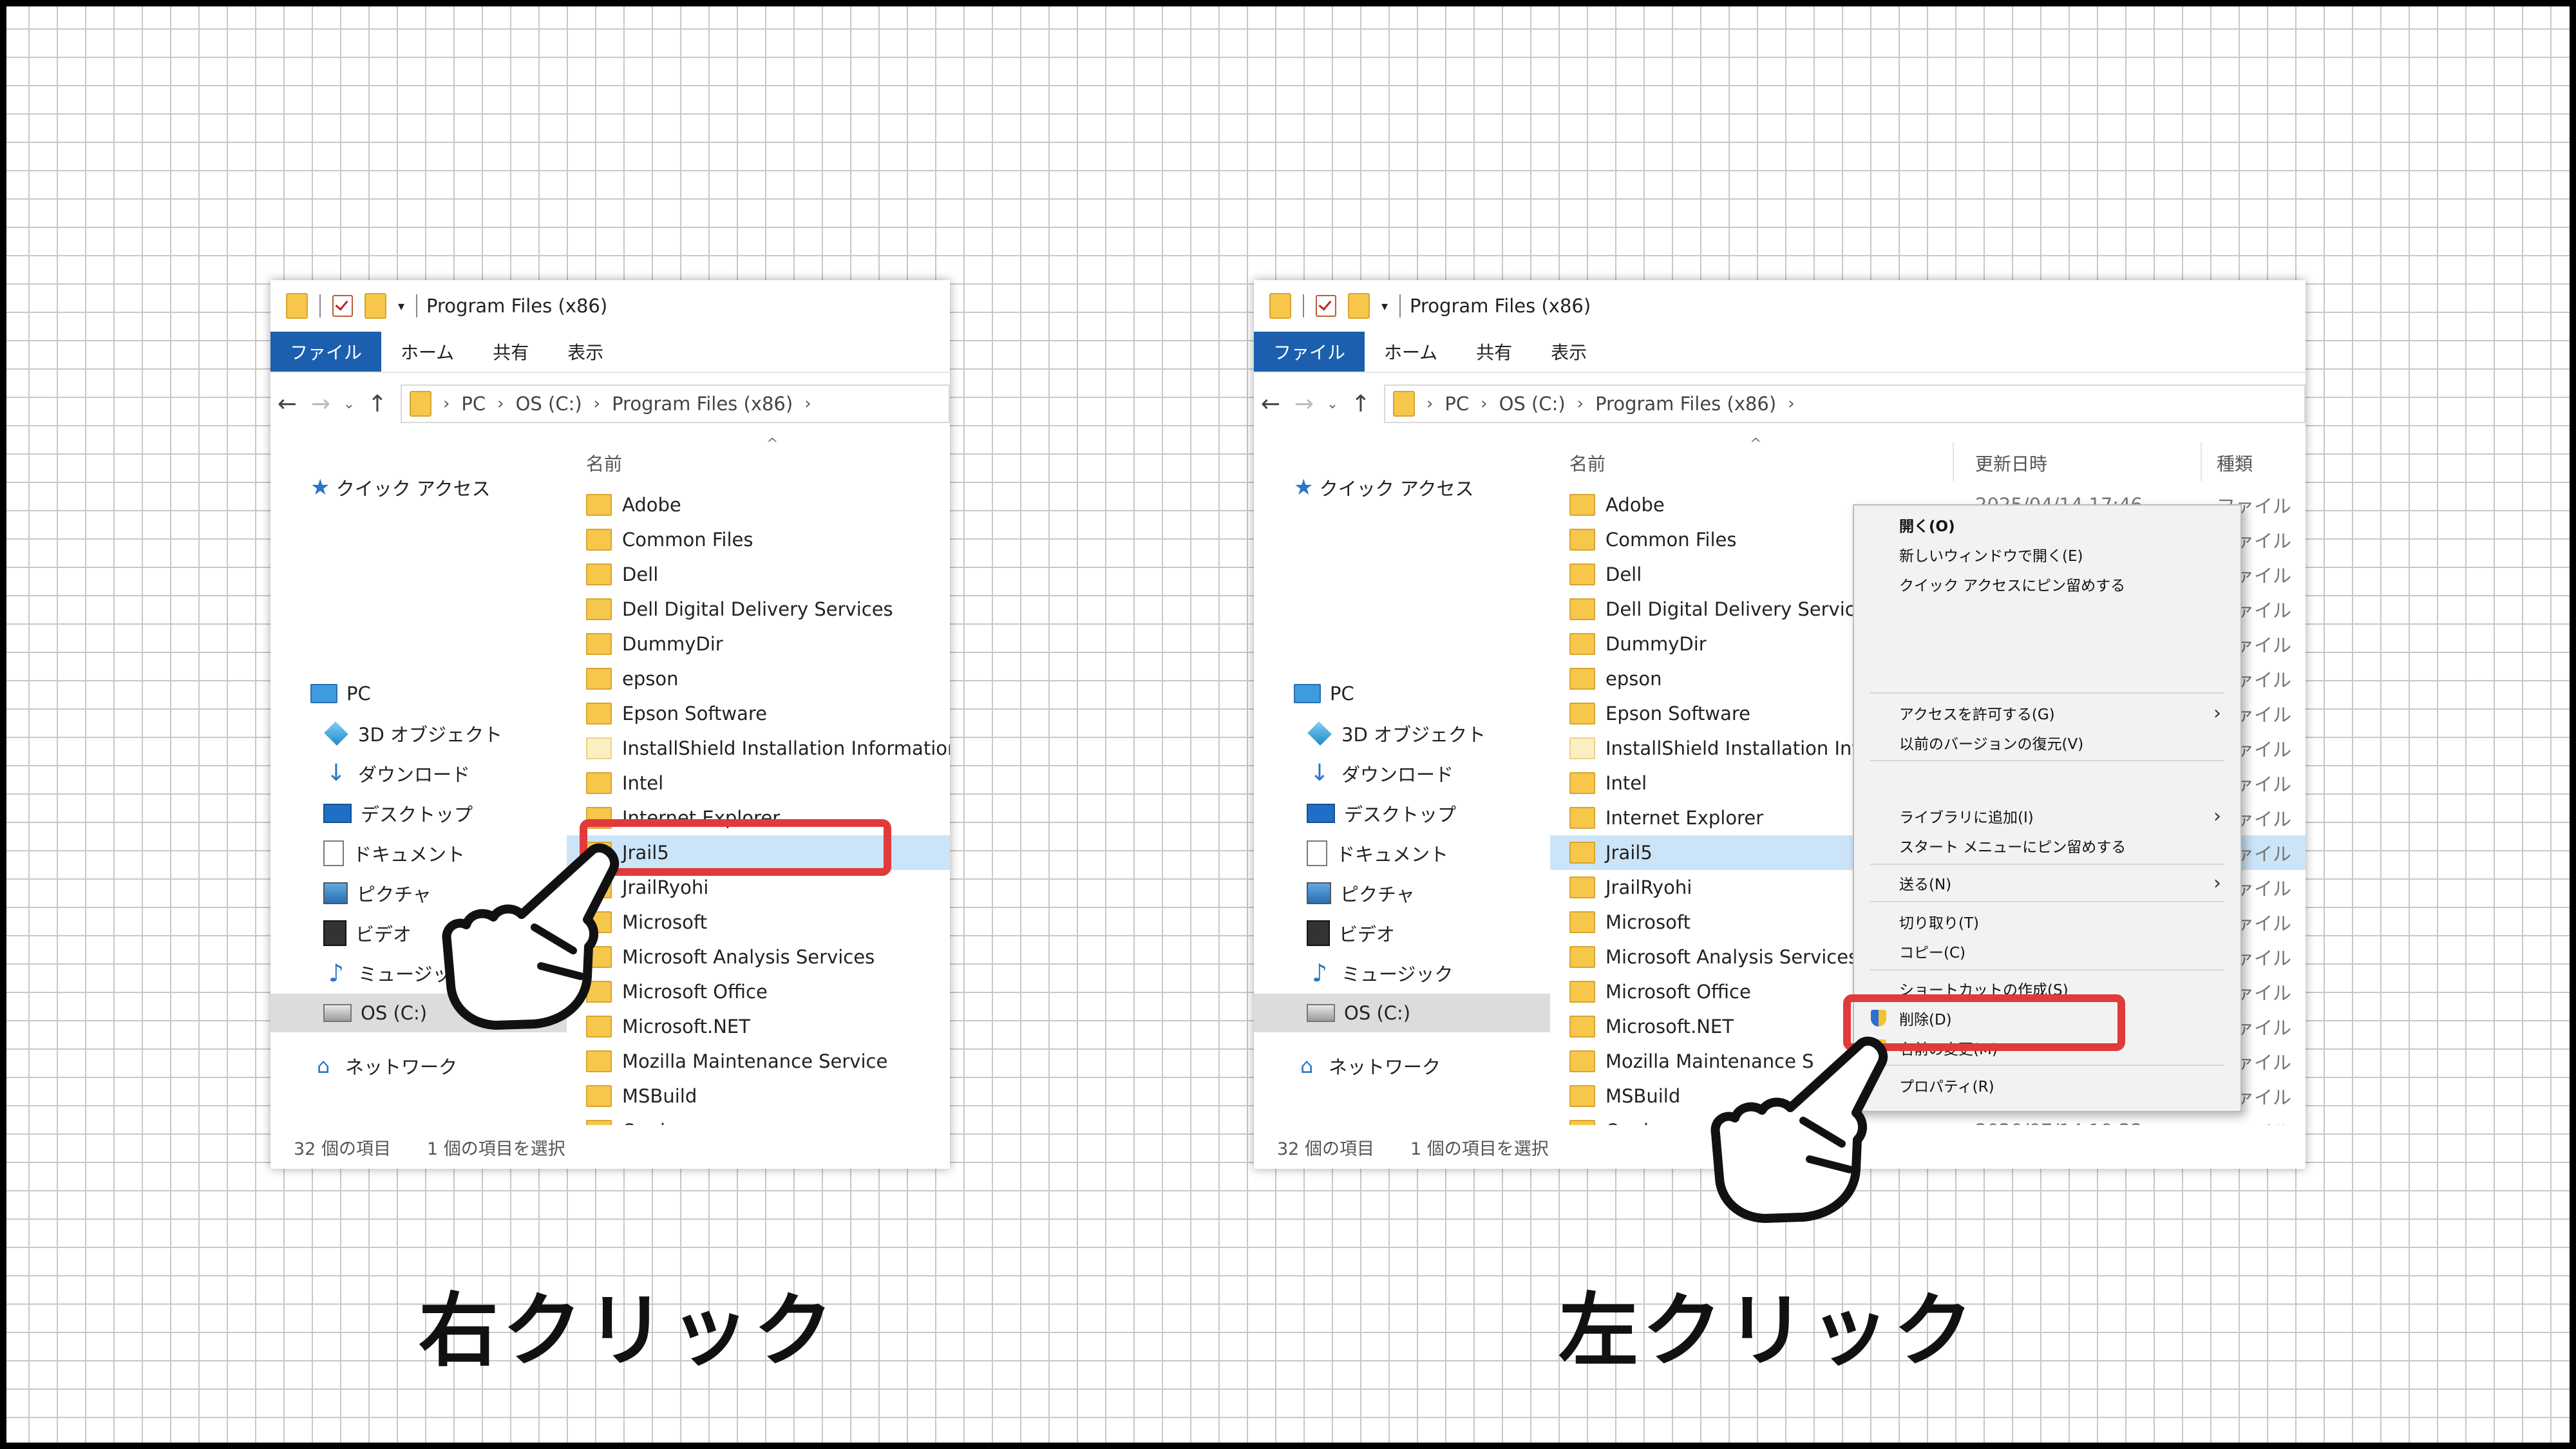 The height and width of the screenshot is (1449, 2576). What do you see at coordinates (1402, 933) in the screenshot?
I see `nav-videos: ビデオ` at bounding box center [1402, 933].